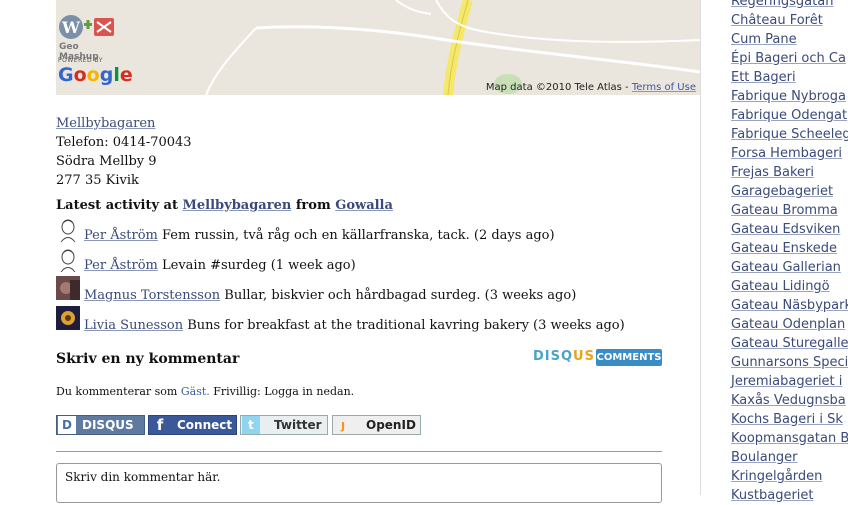  I want to click on comment-heading: Skriv en ny kommentar, so click(148, 359).